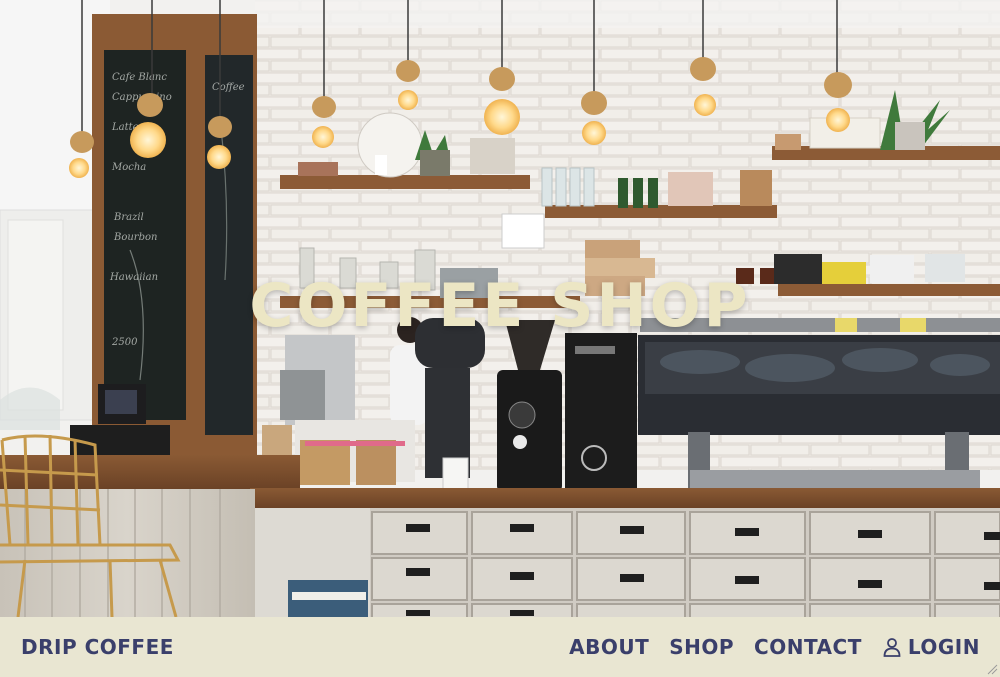 Image resolution: width=1000 pixels, height=677 pixels. What do you see at coordinates (97, 647) in the screenshot?
I see `brand-logo-link: DRIP COFFEE` at bounding box center [97, 647].